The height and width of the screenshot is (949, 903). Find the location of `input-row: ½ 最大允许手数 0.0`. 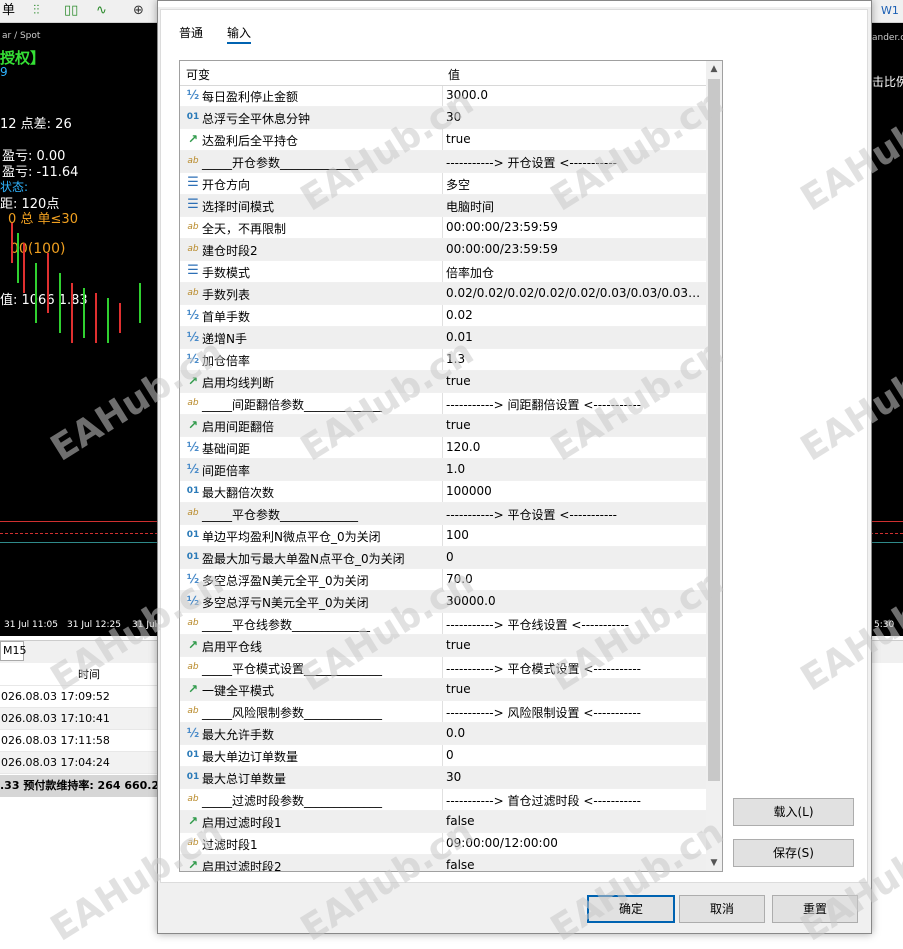

input-row: ½ 最大允许手数 0.0 is located at coordinates (443, 734).